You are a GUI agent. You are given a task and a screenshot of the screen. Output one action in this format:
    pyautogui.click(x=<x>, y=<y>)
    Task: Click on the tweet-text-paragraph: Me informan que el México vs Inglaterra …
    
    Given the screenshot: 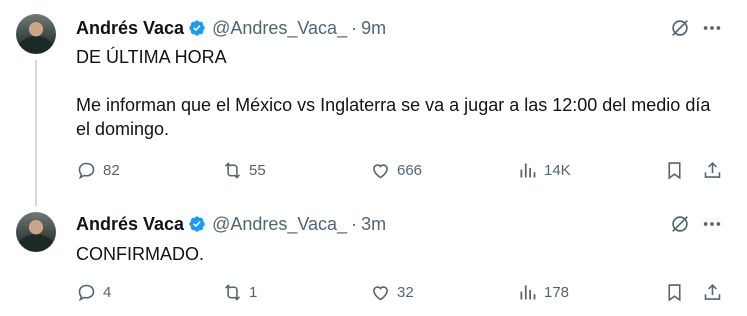 What is the action you would take?
    pyautogui.click(x=393, y=117)
    